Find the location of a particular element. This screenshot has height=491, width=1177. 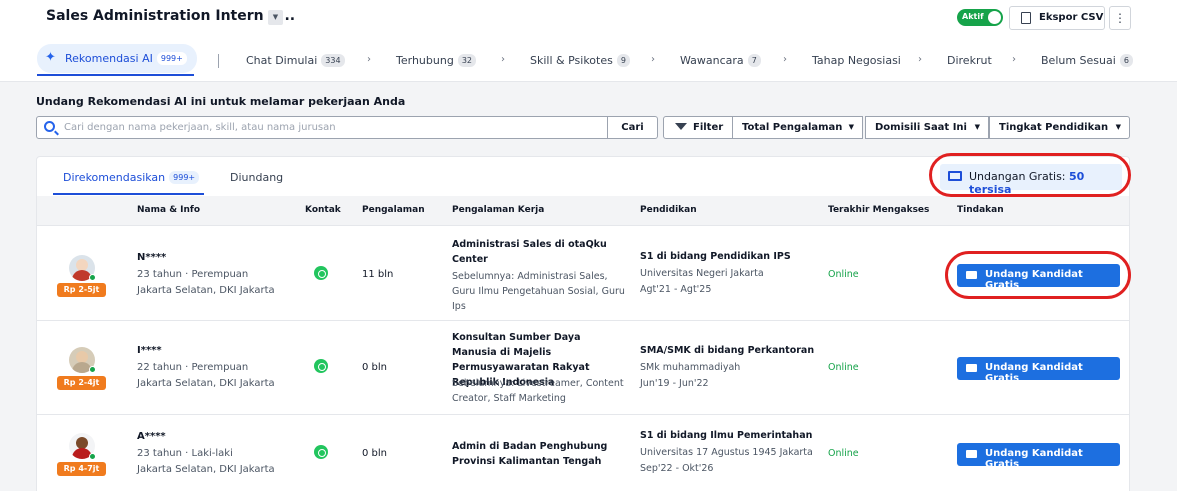

education-level-dropdown: Tingkat Pendidikan ▼ is located at coordinates (1059, 127).